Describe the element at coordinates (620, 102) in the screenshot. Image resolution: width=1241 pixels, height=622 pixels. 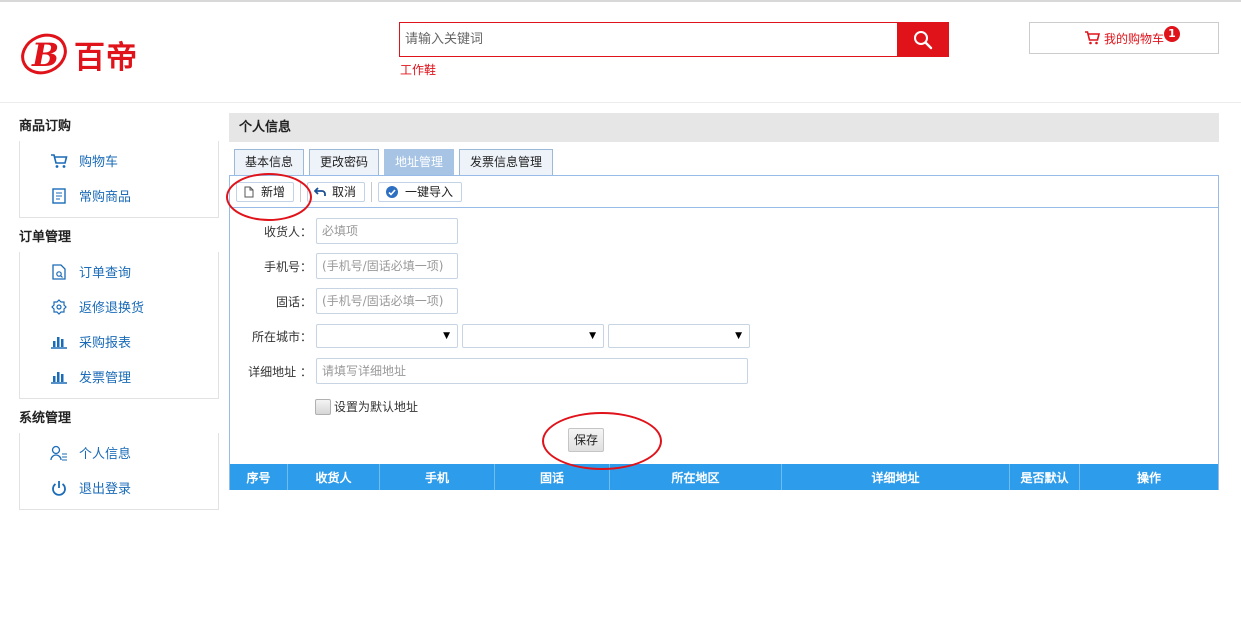
I see `header-divider` at that location.